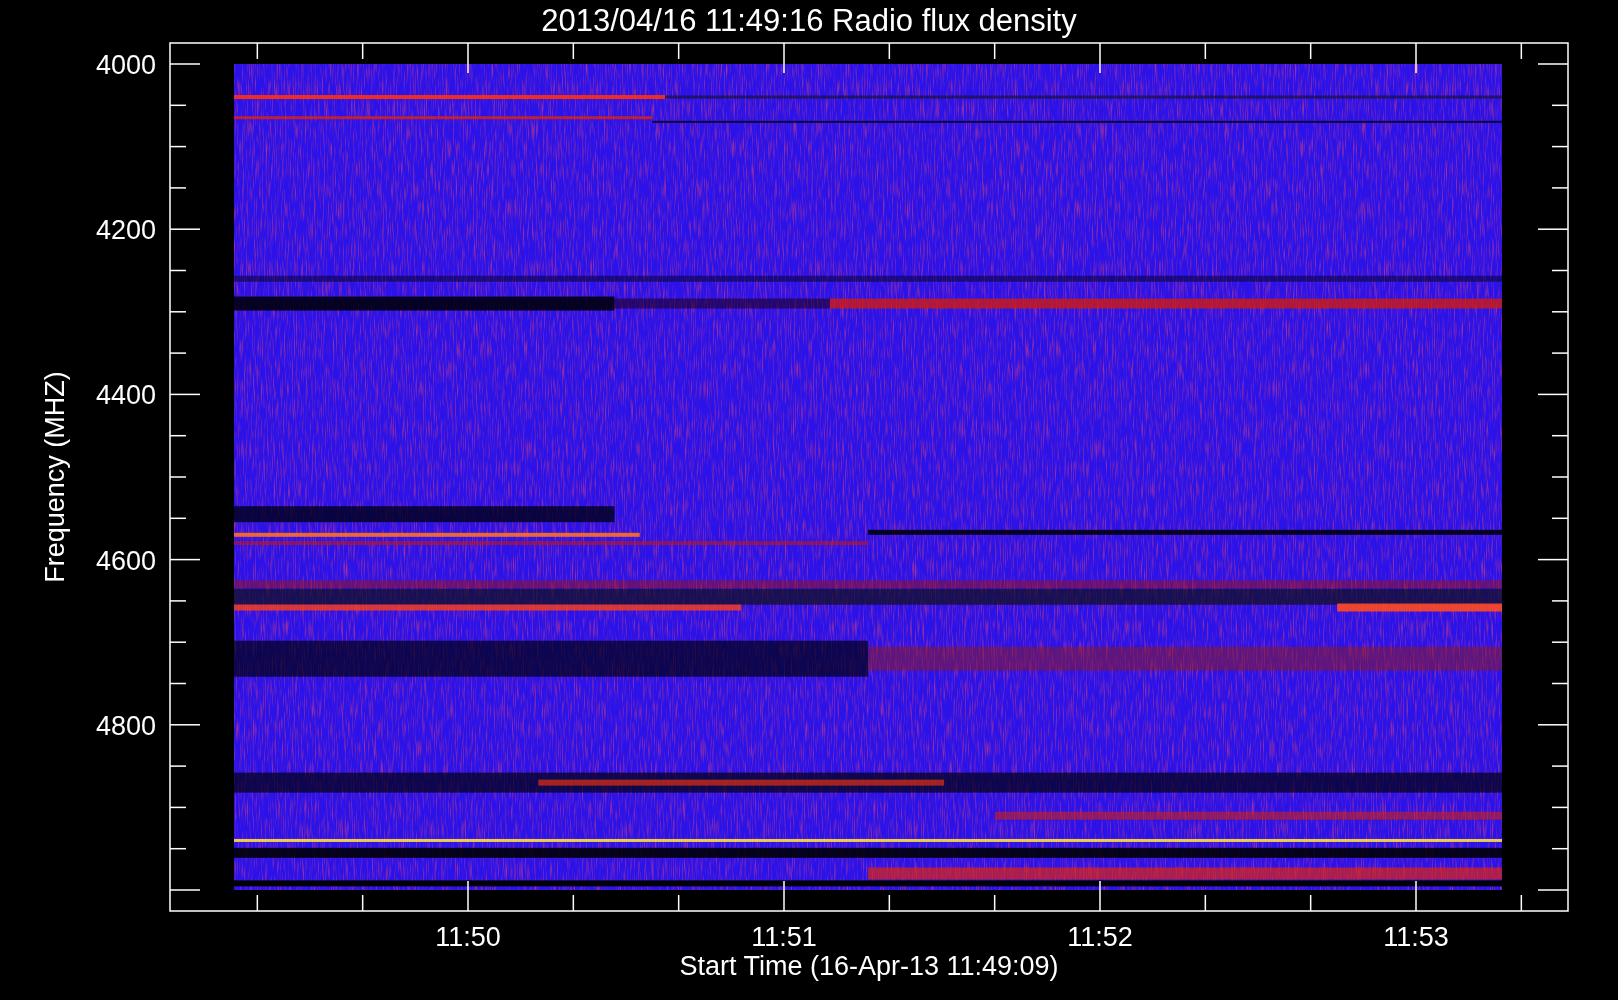 This screenshot has width=1618, height=1000. Describe the element at coordinates (869, 966) in the screenshot. I see `x-axis-label: Start Time (16-Apr-13 11:49:09)` at that location.